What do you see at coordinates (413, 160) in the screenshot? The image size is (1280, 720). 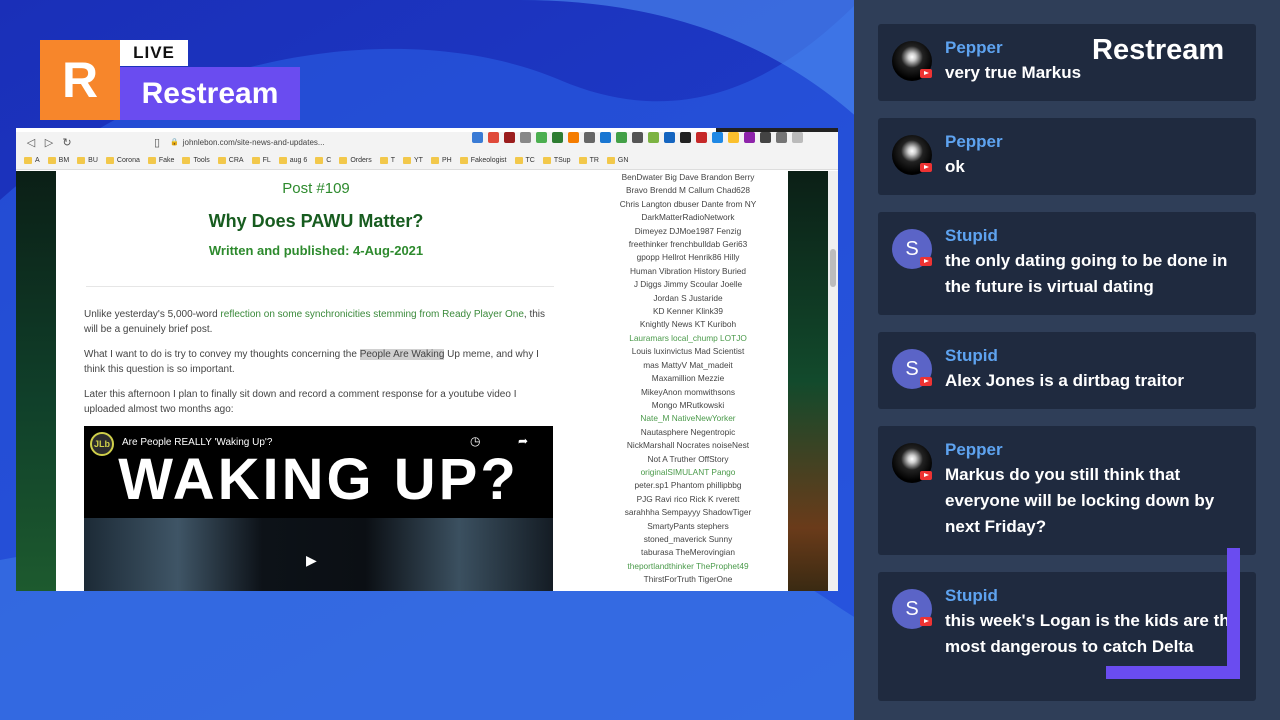 I see `bookmark-item: YT` at bounding box center [413, 160].